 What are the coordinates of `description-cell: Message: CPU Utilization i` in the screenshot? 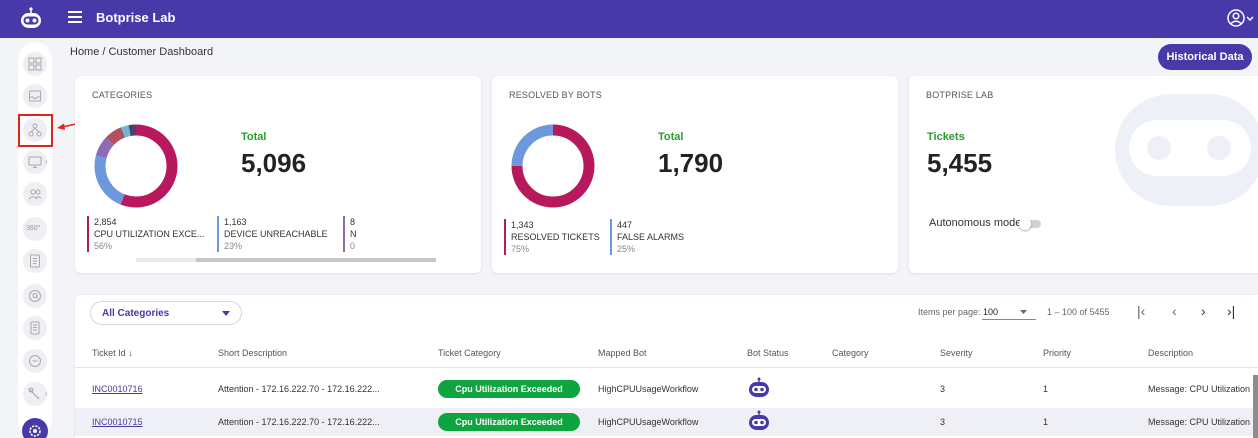 It's located at (1201, 389).